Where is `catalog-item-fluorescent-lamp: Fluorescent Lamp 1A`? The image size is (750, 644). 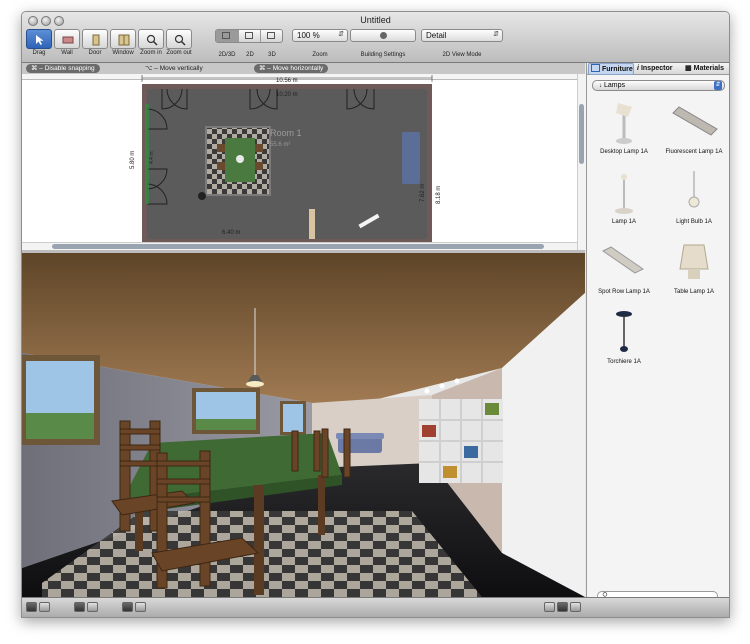 catalog-item-fluorescent-lamp: Fluorescent Lamp 1A is located at coordinates (694, 130).